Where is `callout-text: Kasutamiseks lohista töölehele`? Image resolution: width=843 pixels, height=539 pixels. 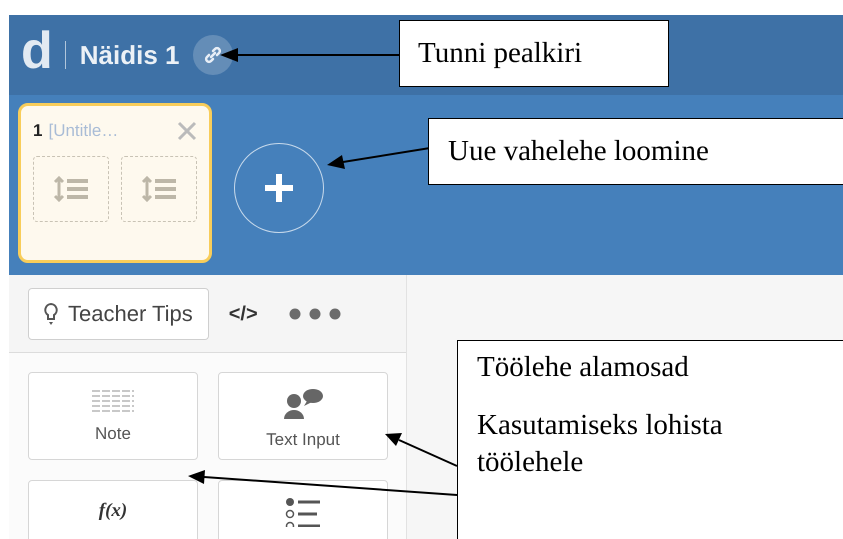 callout-text: Kasutamiseks lohista töölehele is located at coordinates (600, 444).